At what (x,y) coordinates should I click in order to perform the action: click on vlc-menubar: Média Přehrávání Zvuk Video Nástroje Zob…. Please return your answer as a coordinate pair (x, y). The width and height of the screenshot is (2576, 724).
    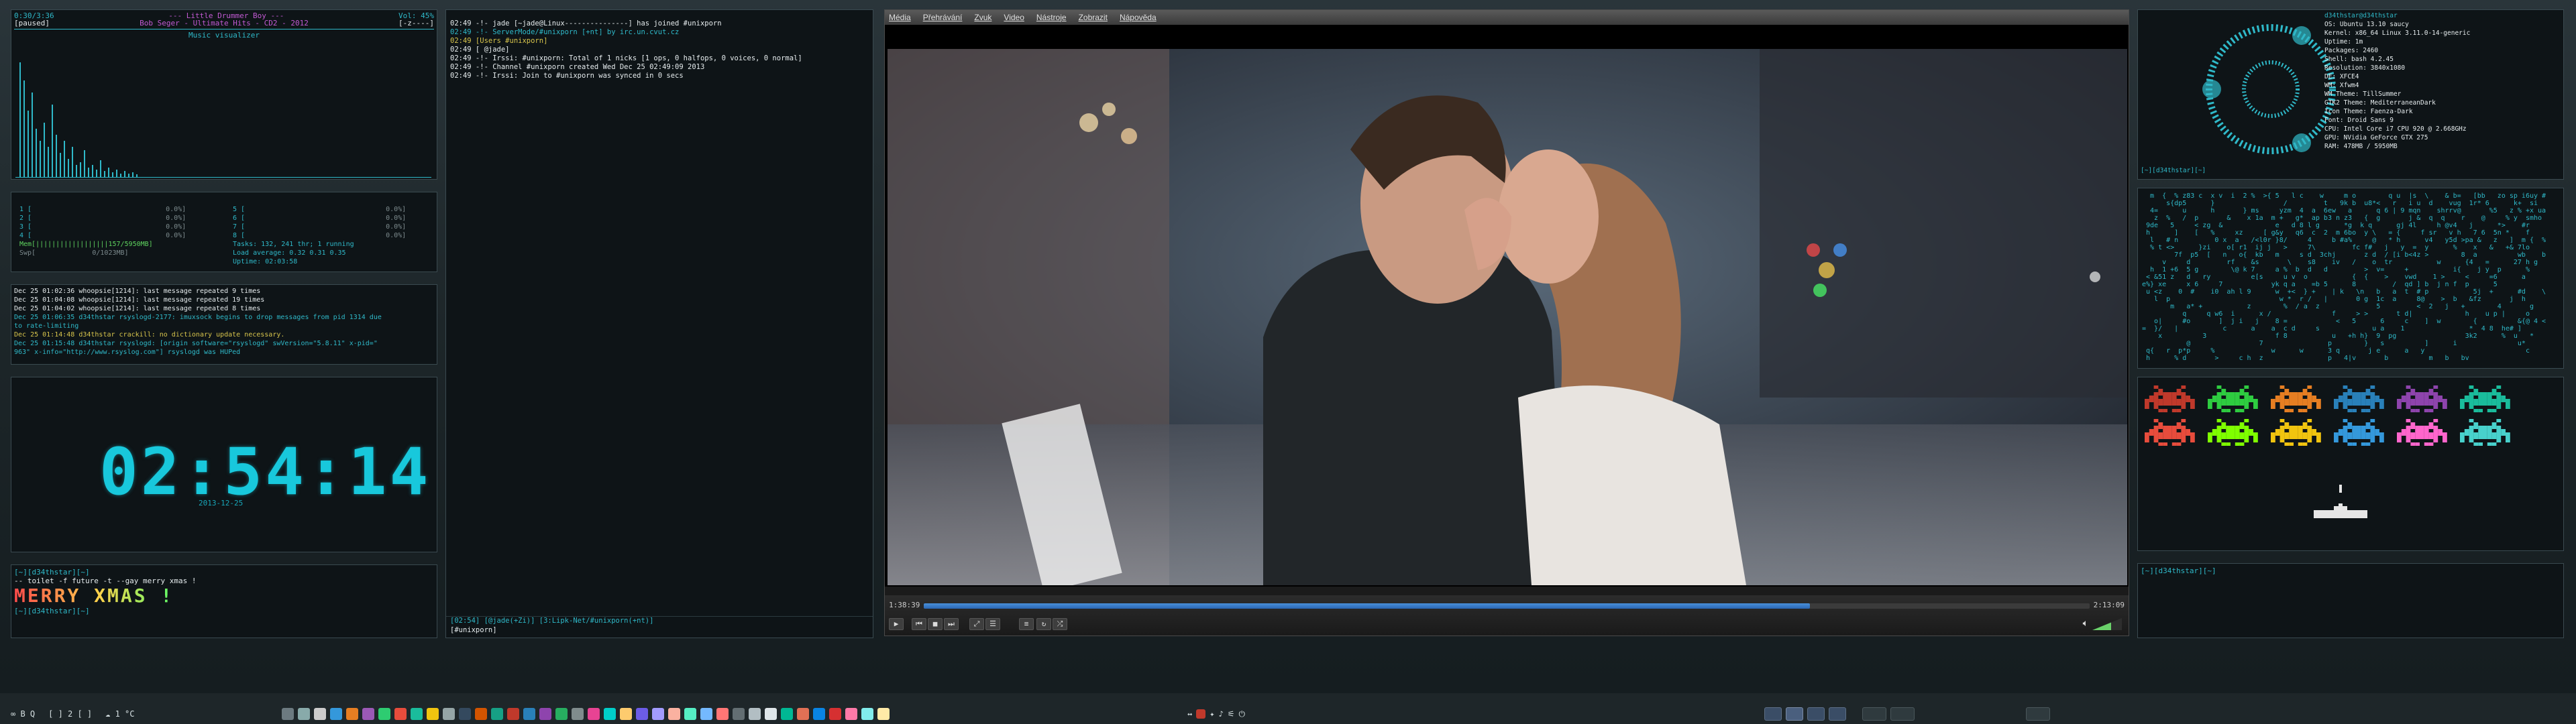
    Looking at the image, I should click on (1507, 17).